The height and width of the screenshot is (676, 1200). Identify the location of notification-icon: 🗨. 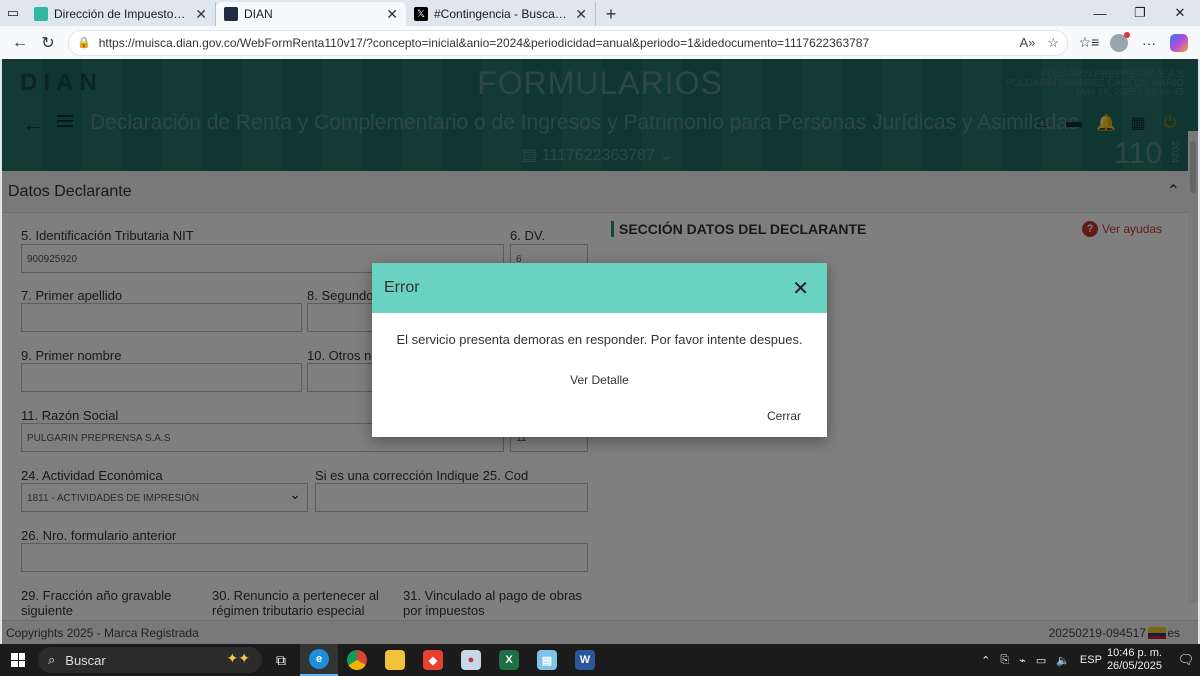
(1186, 660).